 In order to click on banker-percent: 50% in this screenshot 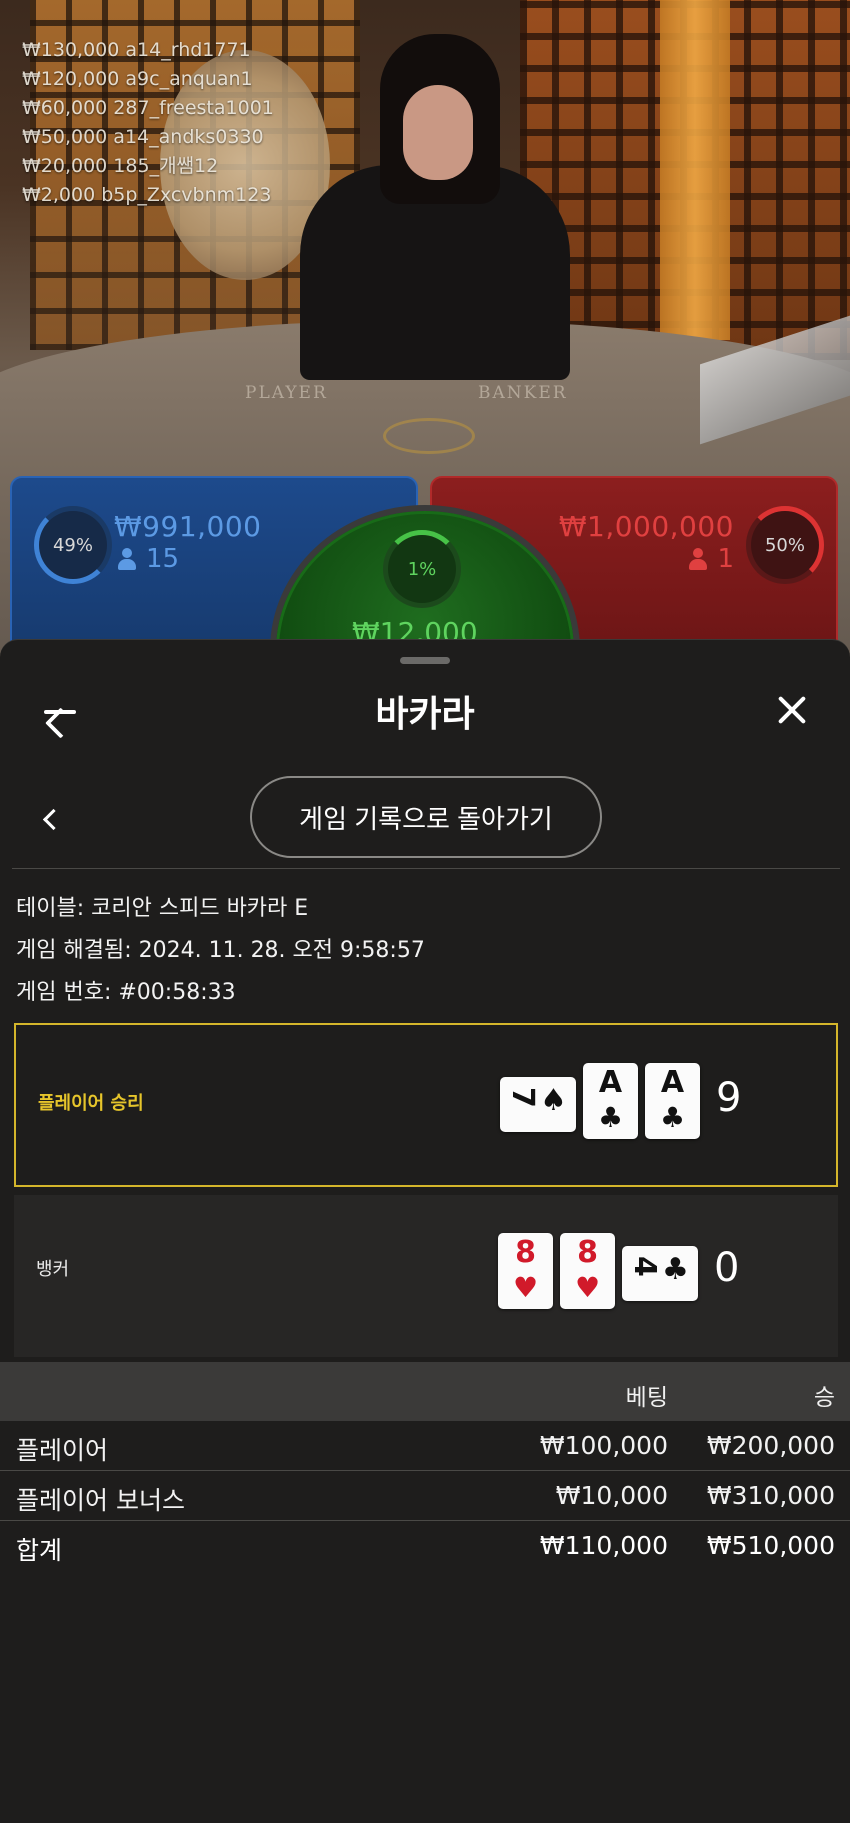, I will do `click(784, 545)`.